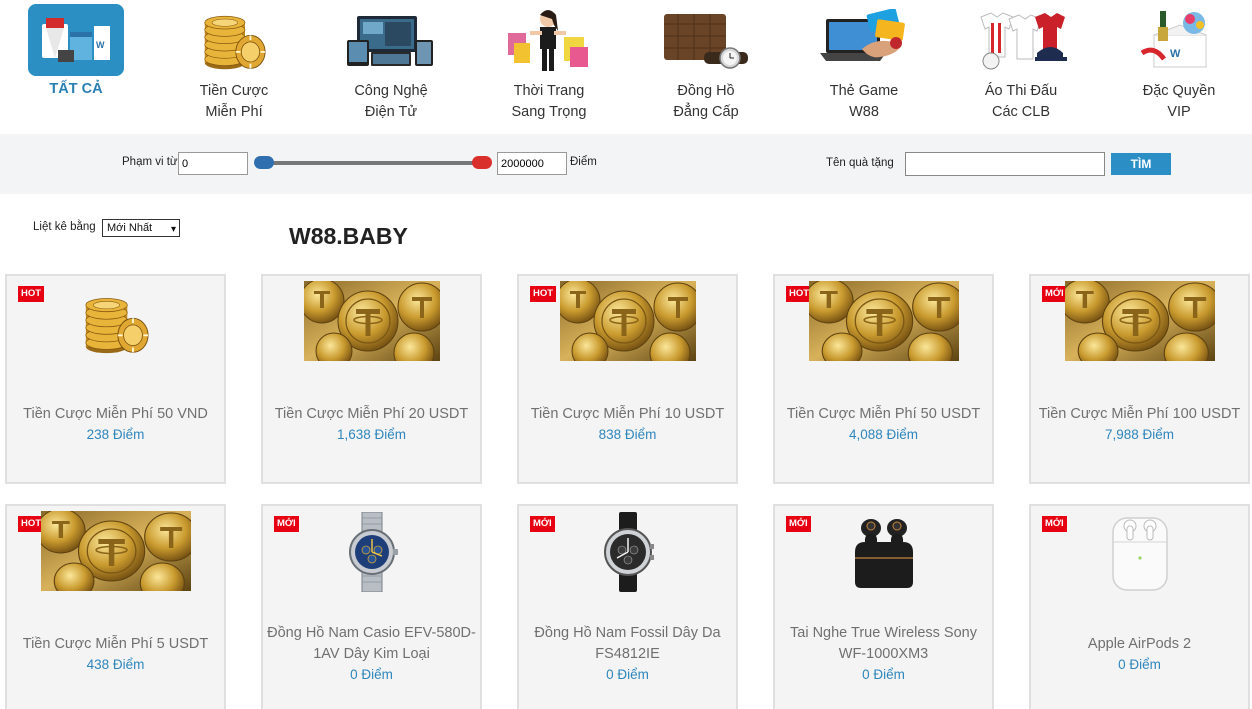  What do you see at coordinates (76, 40) in the screenshot?
I see `all-gifts-icon: W` at bounding box center [76, 40].